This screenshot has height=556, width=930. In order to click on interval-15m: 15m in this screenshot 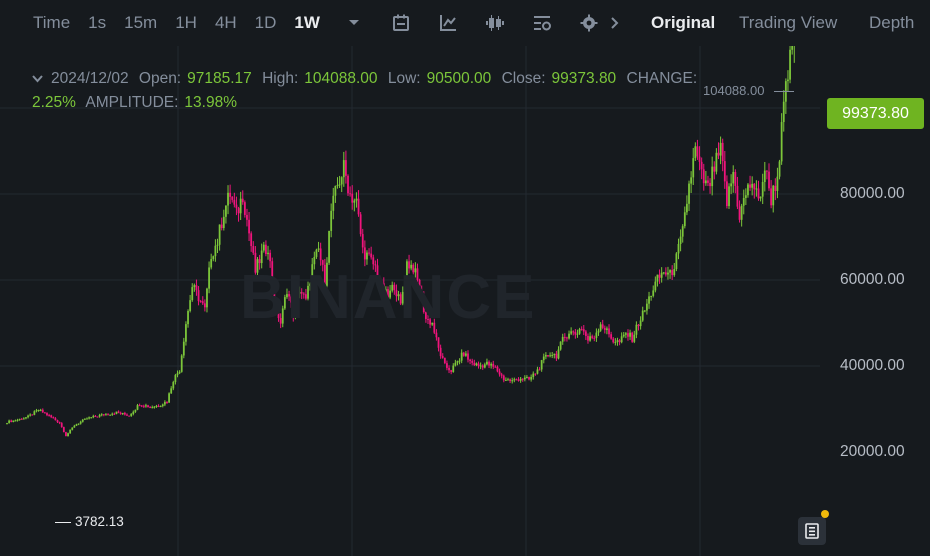, I will do `click(140, 23)`.